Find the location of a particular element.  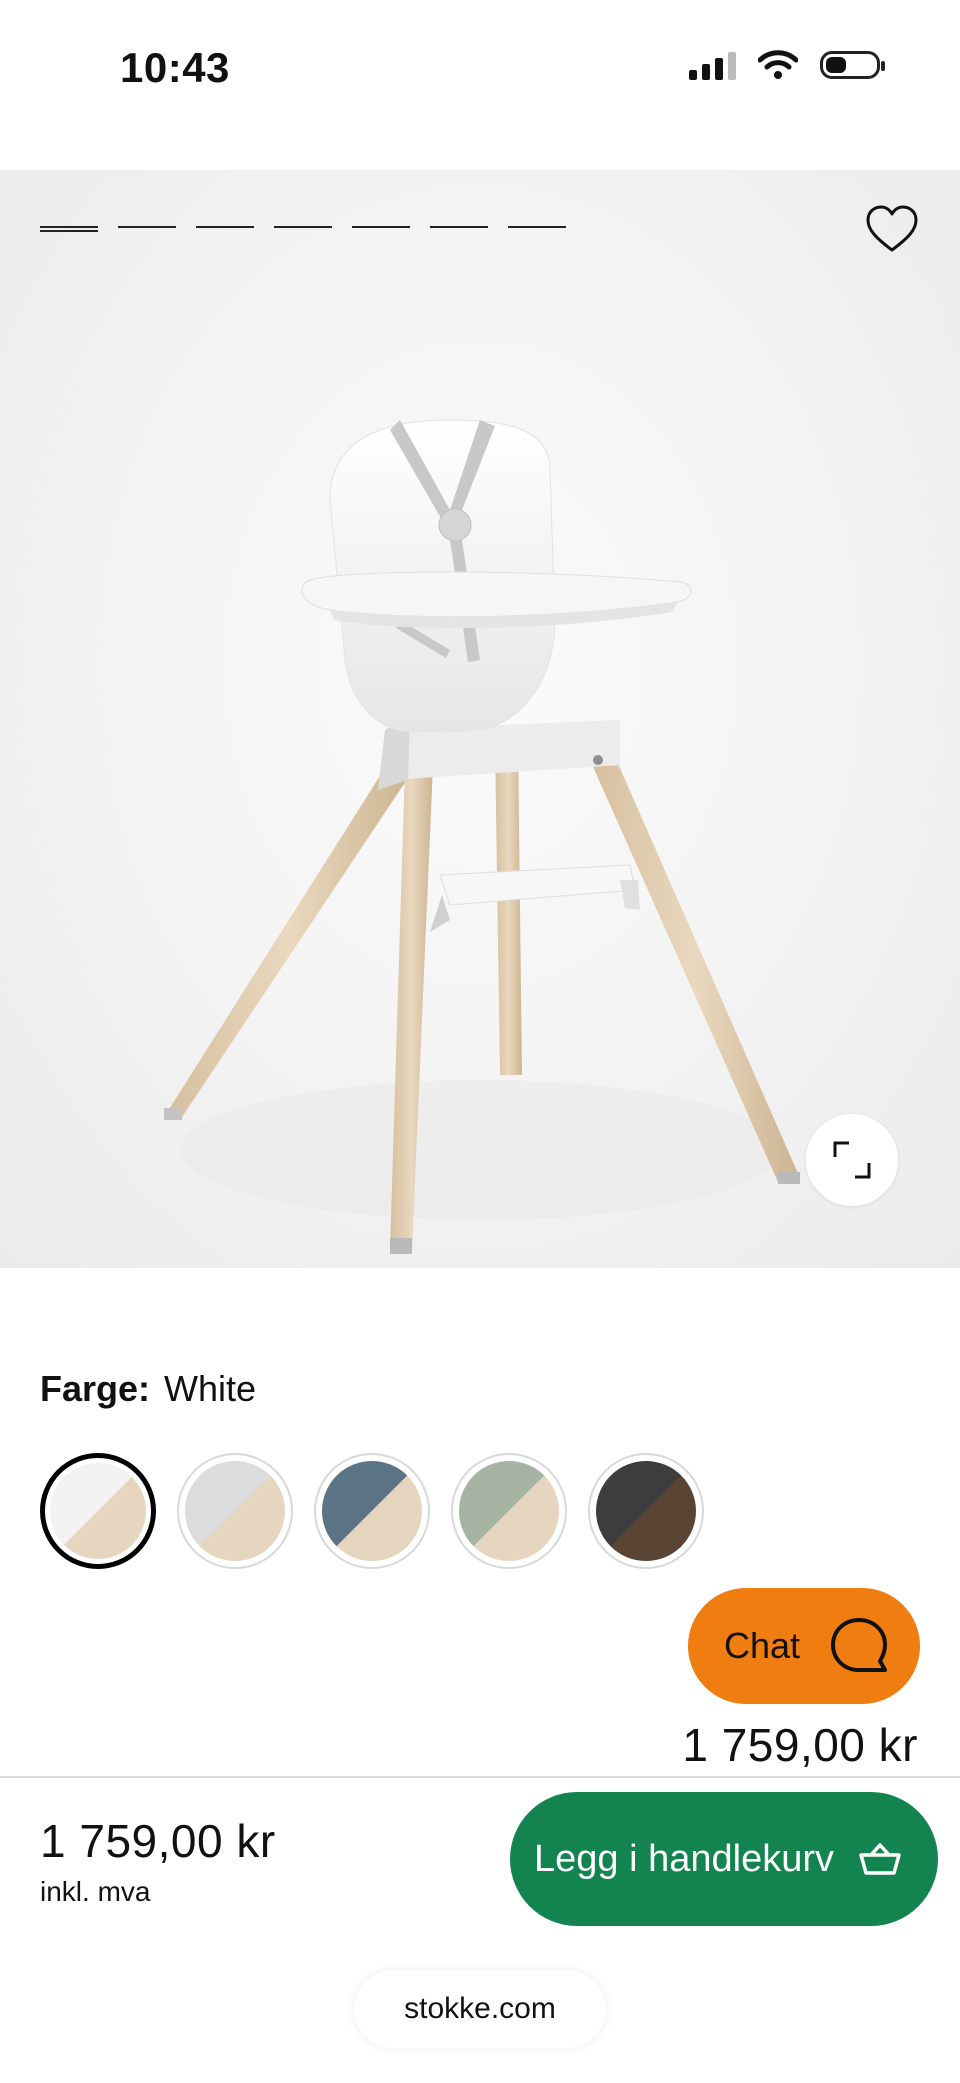

product-price: 1 759,00 kr is located at coordinates (800, 1745).